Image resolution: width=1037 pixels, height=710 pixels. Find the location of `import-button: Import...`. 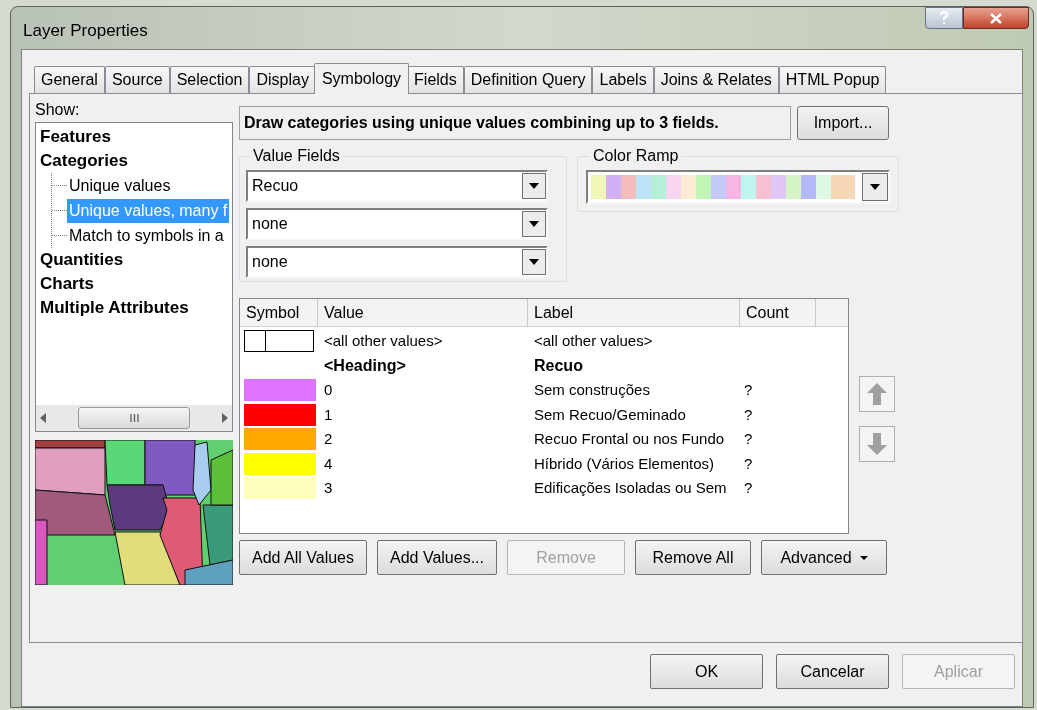

import-button: Import... is located at coordinates (843, 123).